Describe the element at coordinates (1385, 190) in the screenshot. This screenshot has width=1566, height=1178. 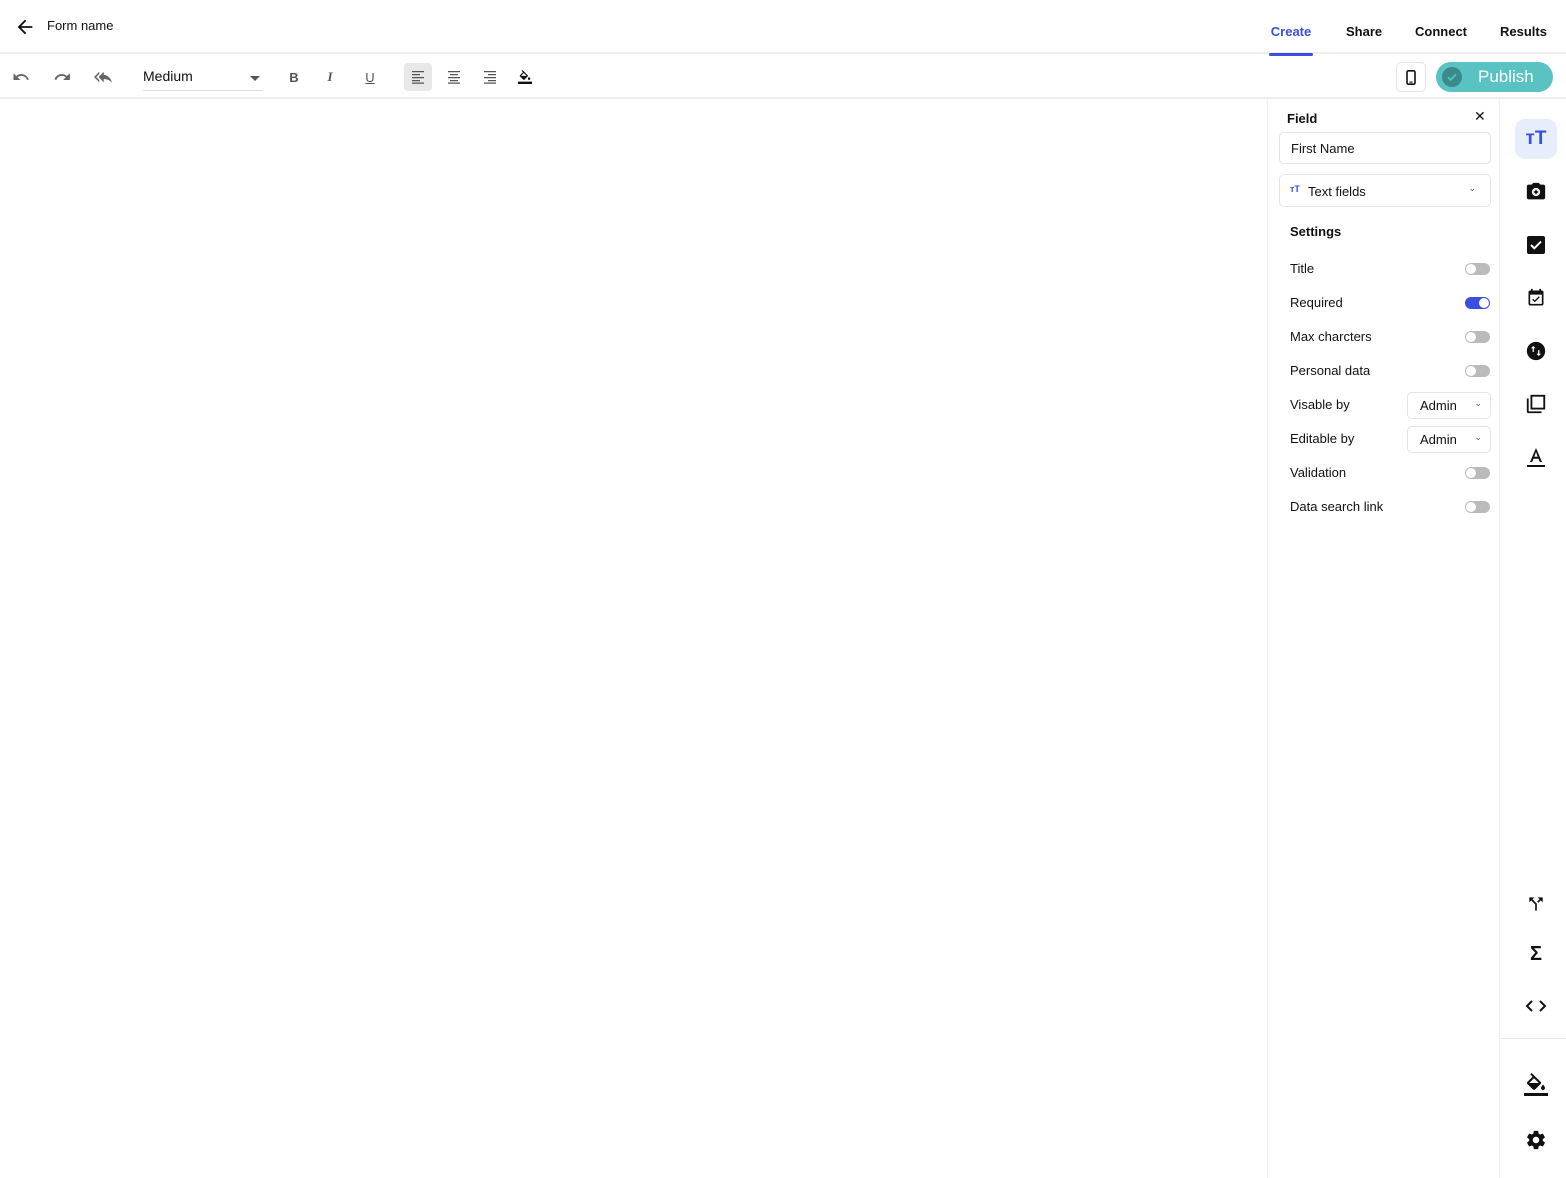
I see `field-type-select: тT Text fields ⌄` at that location.